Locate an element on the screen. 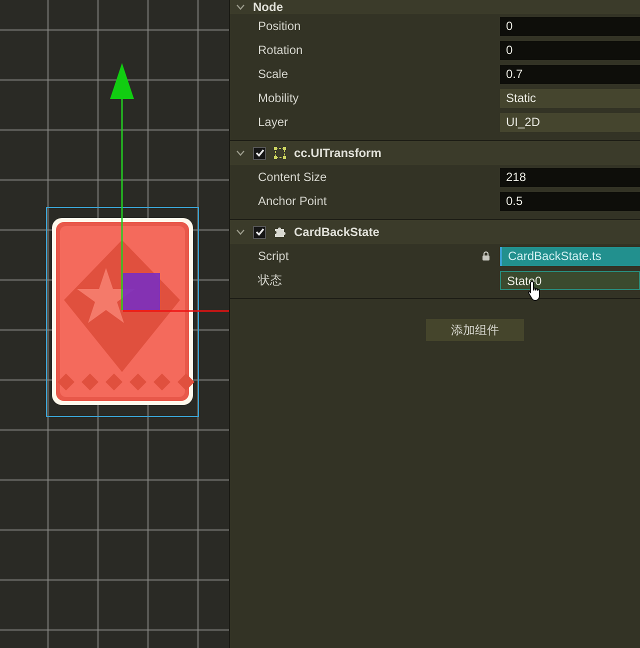 The height and width of the screenshot is (648, 640). property-label: Position is located at coordinates (280, 26).